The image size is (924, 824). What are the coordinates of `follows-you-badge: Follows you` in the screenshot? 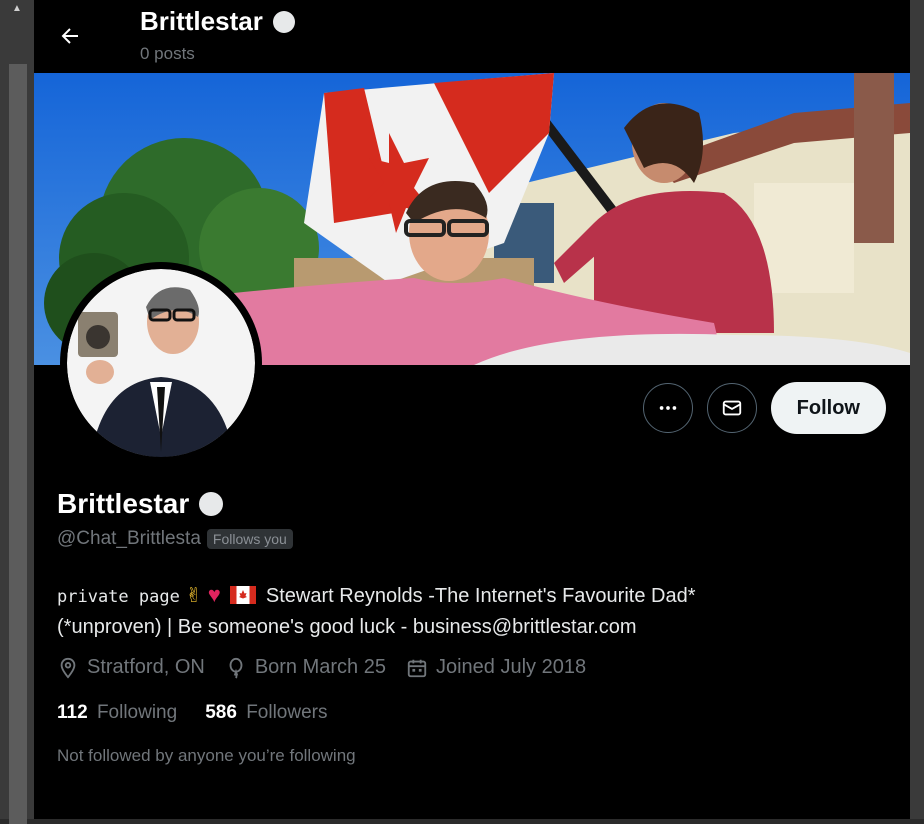 It's located at (249, 539).